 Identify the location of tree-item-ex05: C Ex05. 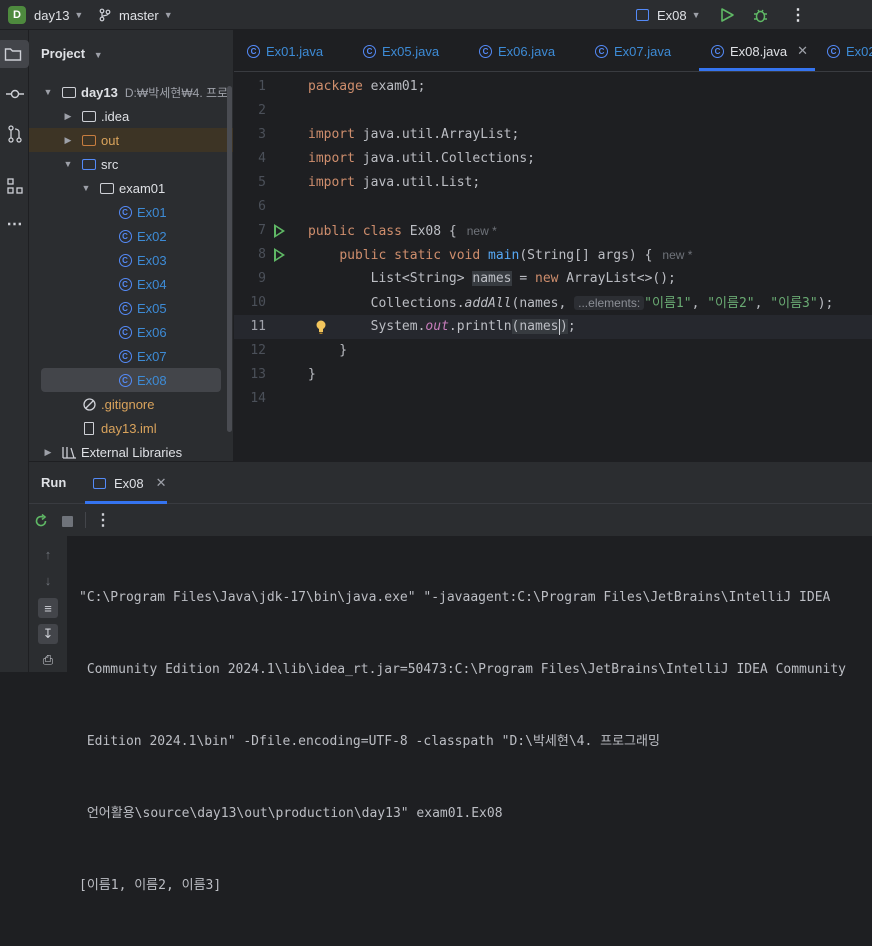
(131, 308).